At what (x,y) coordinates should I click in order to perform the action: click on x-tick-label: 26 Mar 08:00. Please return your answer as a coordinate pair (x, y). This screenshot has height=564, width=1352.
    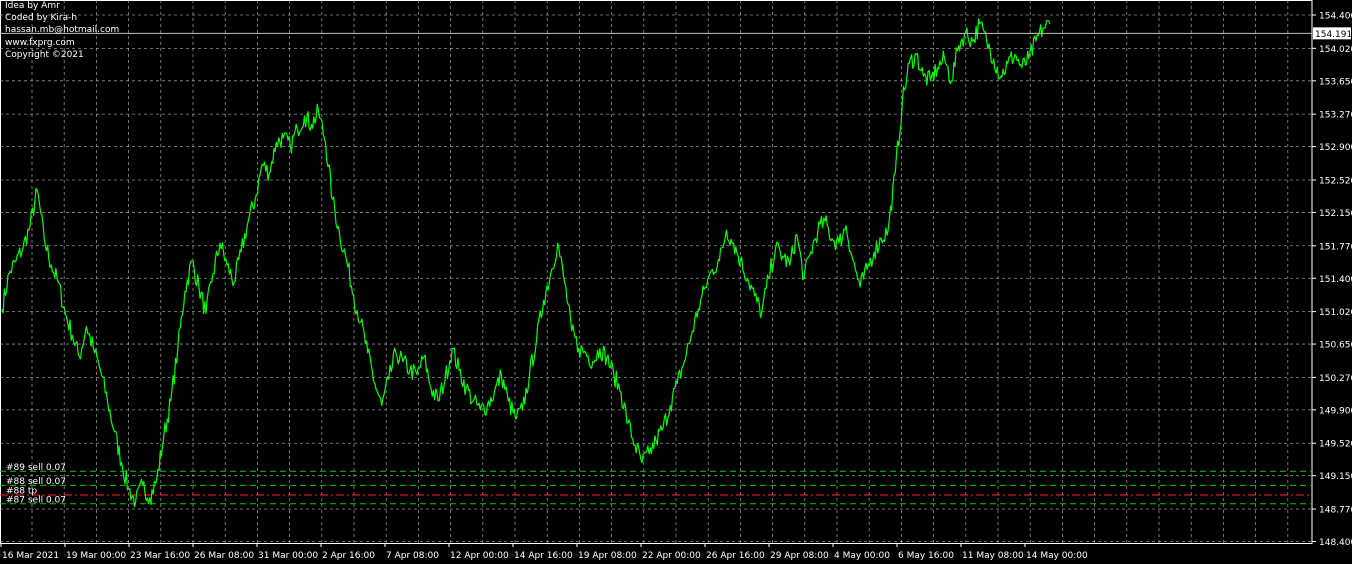
    Looking at the image, I should click on (224, 556).